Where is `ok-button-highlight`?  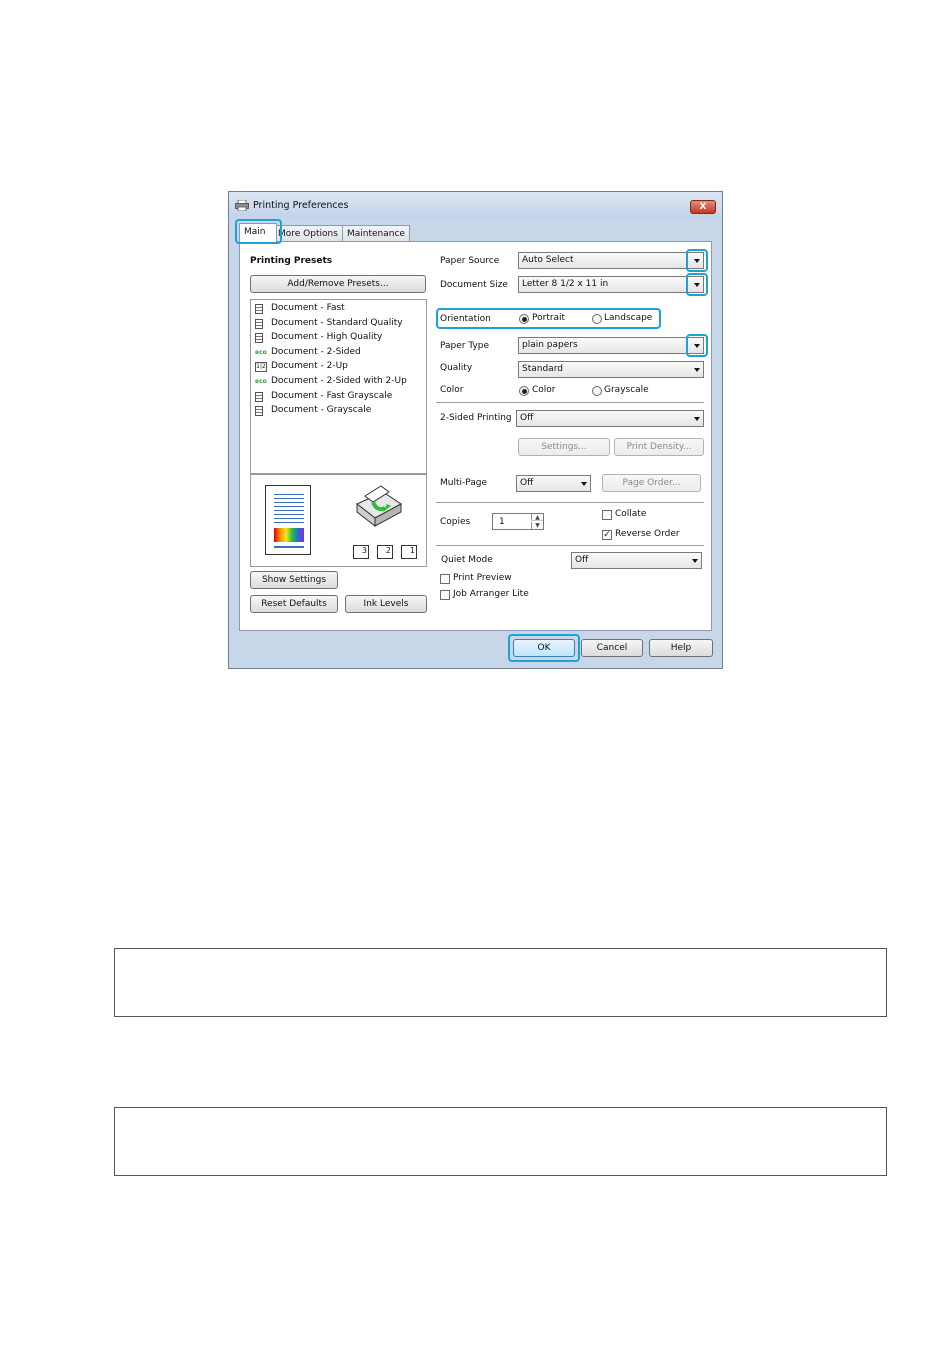
ok-button-highlight is located at coordinates (544, 648).